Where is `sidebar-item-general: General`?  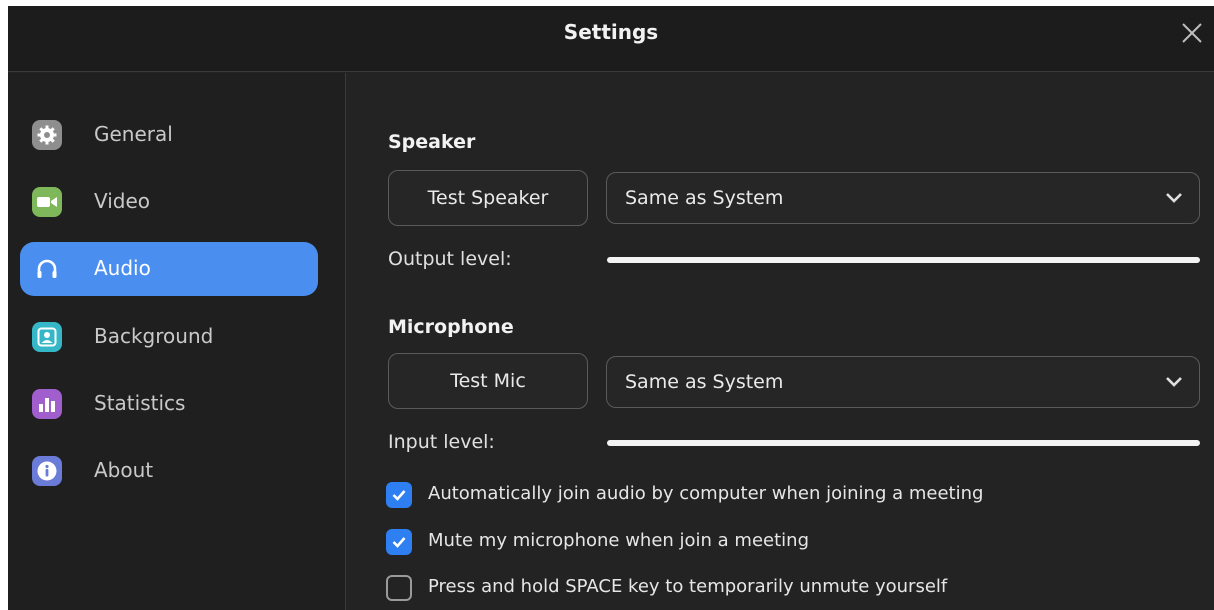
sidebar-item-general: General is located at coordinates (169, 135).